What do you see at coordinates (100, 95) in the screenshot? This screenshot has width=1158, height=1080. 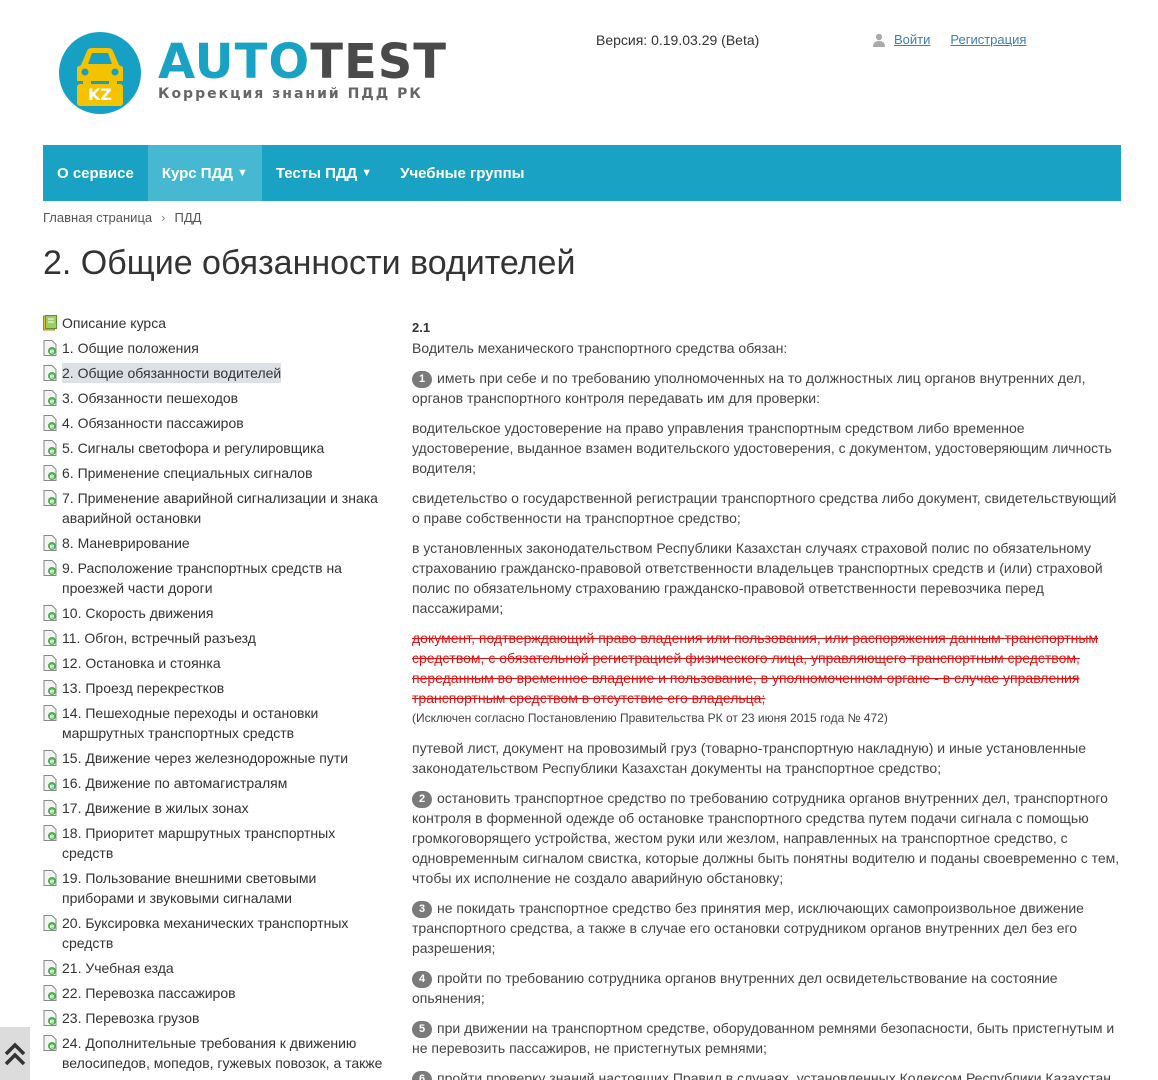 I see `kz-badge: KZ` at bounding box center [100, 95].